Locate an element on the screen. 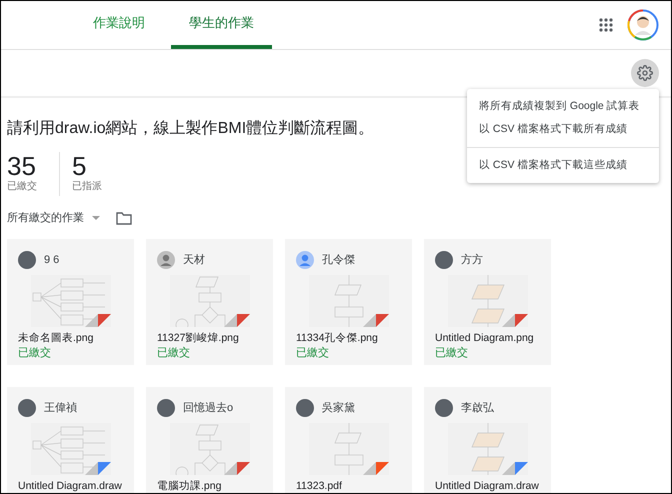 The width and height of the screenshot is (672, 494). file-name: 11334孔令傑.png is located at coordinates (337, 338).